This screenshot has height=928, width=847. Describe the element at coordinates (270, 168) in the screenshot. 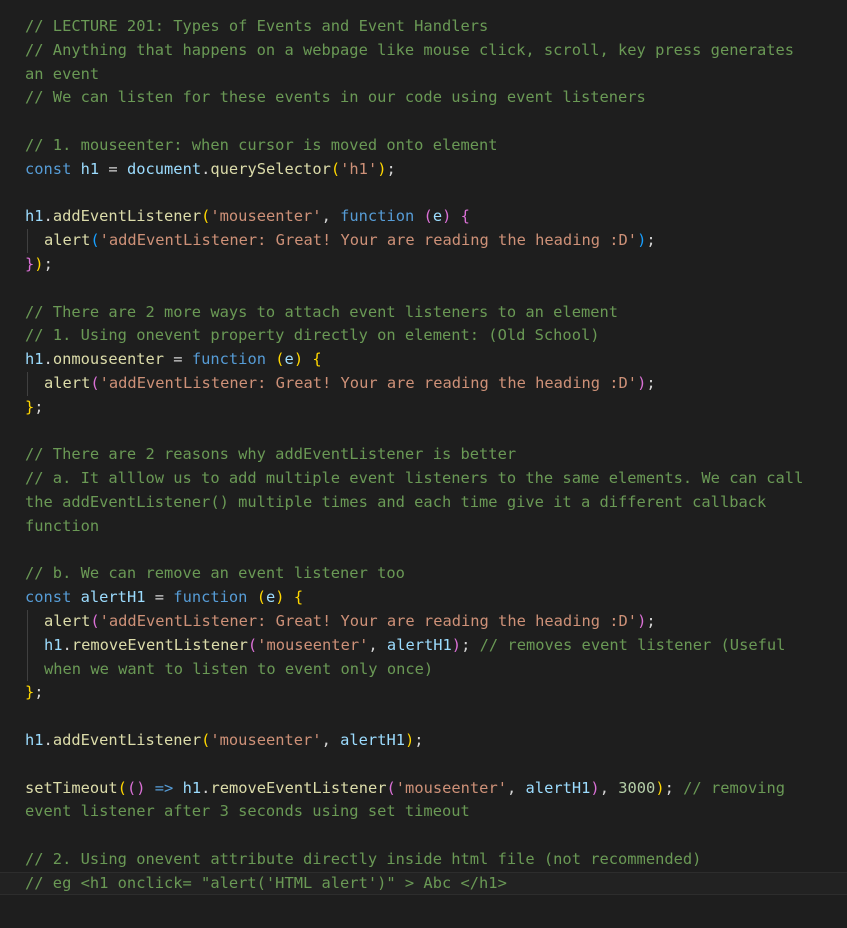

I see `code-token: querySelector` at that location.